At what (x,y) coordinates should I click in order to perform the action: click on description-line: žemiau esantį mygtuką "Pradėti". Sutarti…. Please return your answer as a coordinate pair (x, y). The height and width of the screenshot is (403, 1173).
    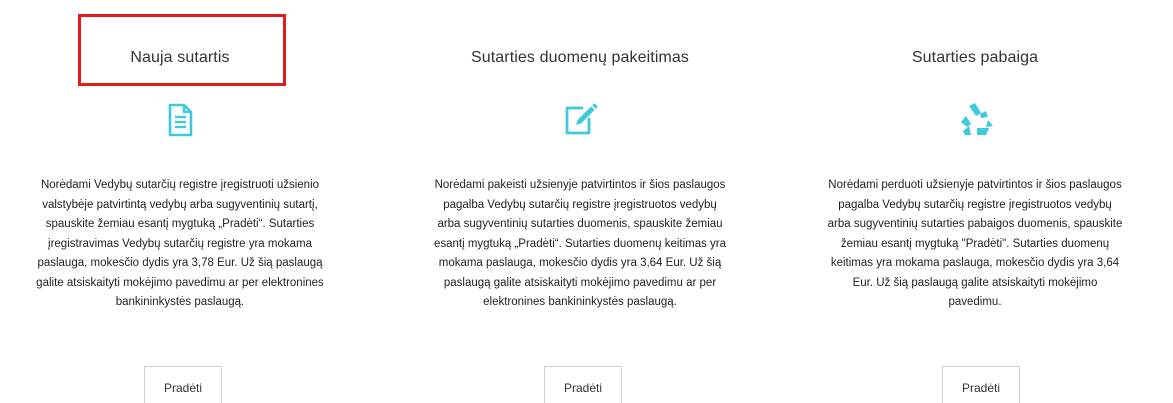
    Looking at the image, I should click on (975, 243).